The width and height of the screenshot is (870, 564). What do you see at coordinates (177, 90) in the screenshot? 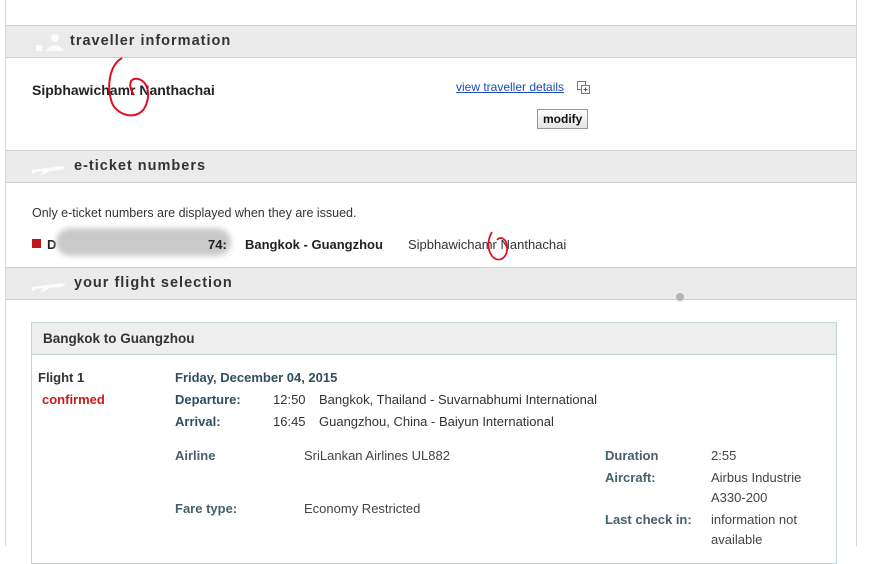
I see `traveller-last-name: Nanthachai` at bounding box center [177, 90].